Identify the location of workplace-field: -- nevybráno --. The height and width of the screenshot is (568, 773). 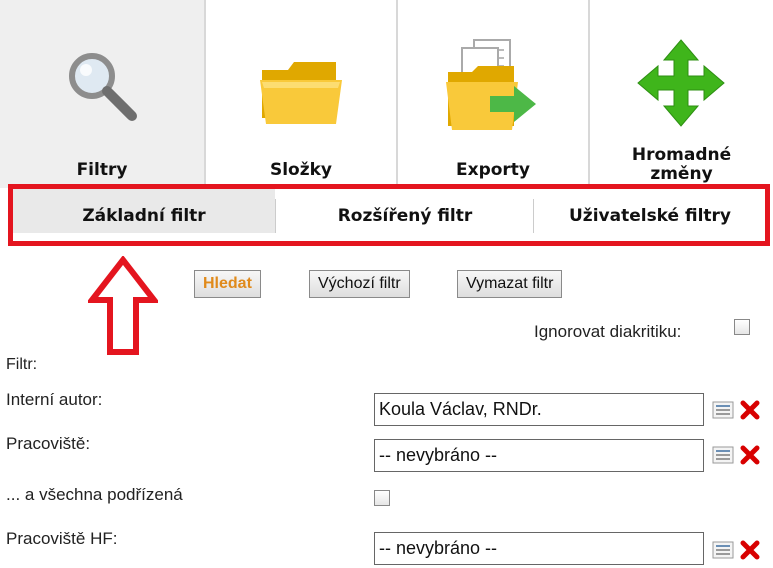
(539, 455).